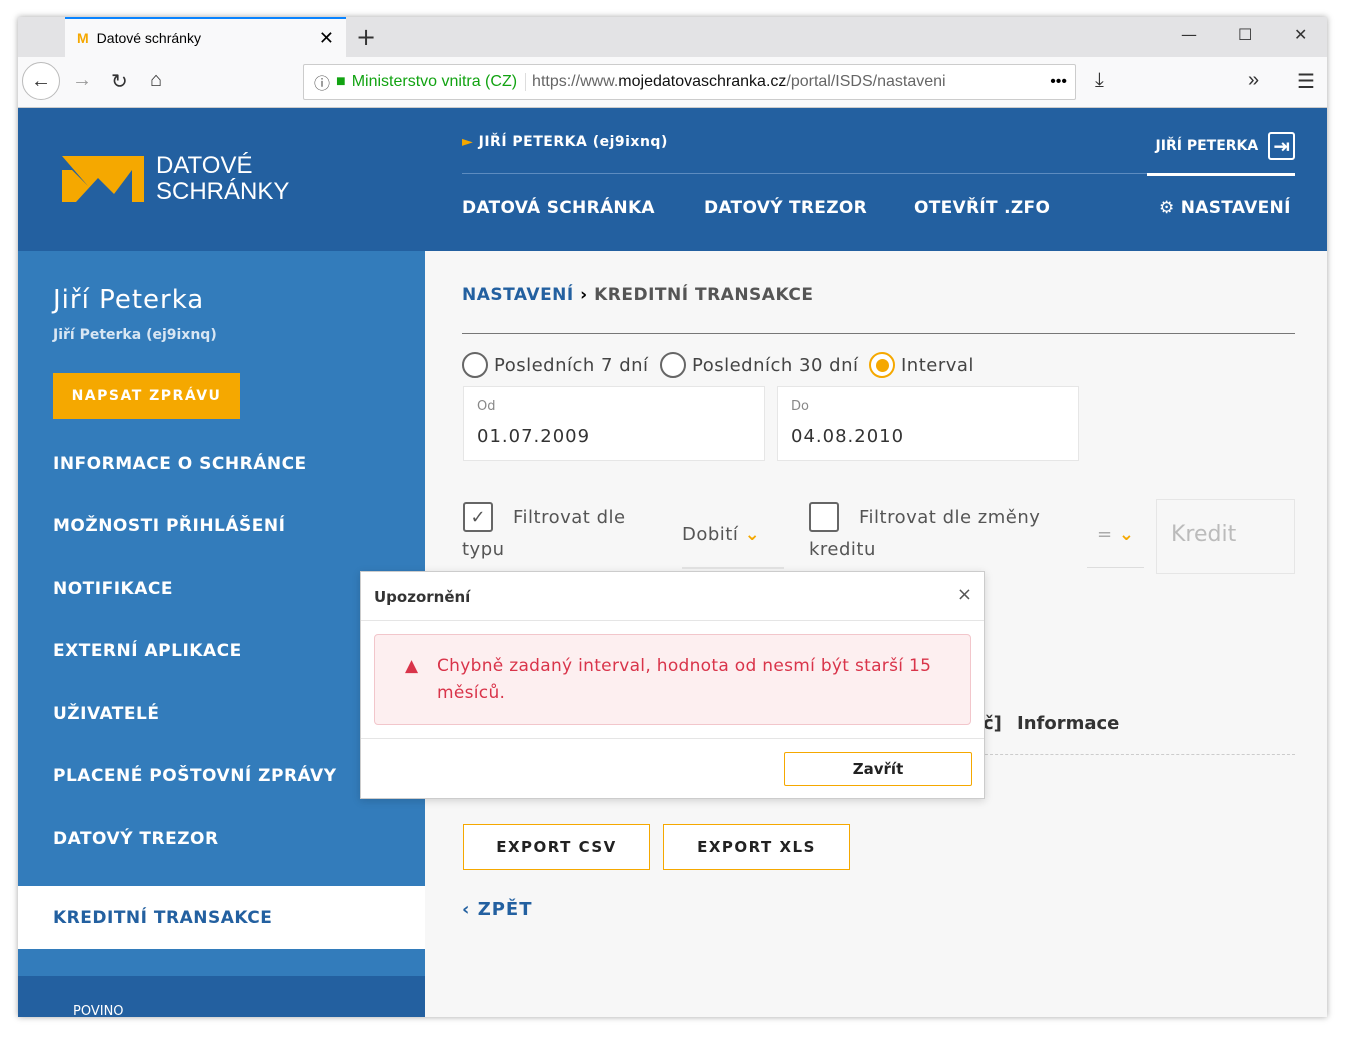 Image resolution: width=1345 pixels, height=1047 pixels. I want to click on type-select: Dobití ⌄, so click(733, 546).